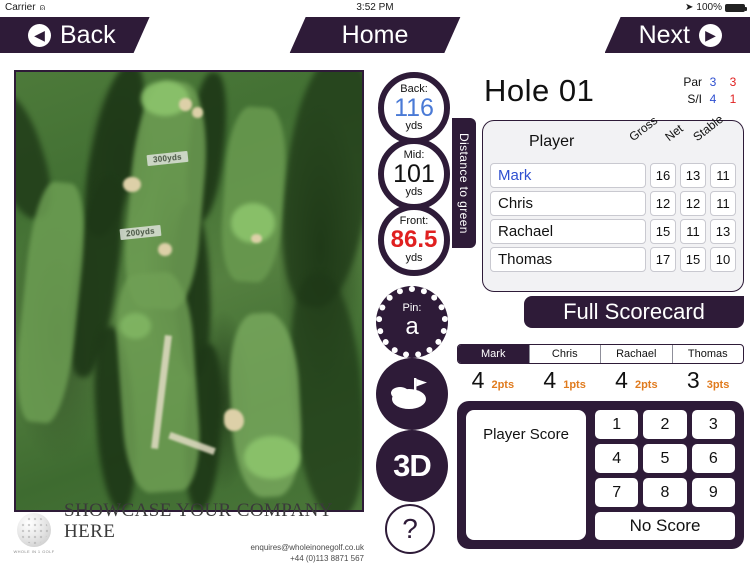 The image size is (750, 565). Describe the element at coordinates (718, 385) in the screenshot. I see `points-value: 3pts` at that location.